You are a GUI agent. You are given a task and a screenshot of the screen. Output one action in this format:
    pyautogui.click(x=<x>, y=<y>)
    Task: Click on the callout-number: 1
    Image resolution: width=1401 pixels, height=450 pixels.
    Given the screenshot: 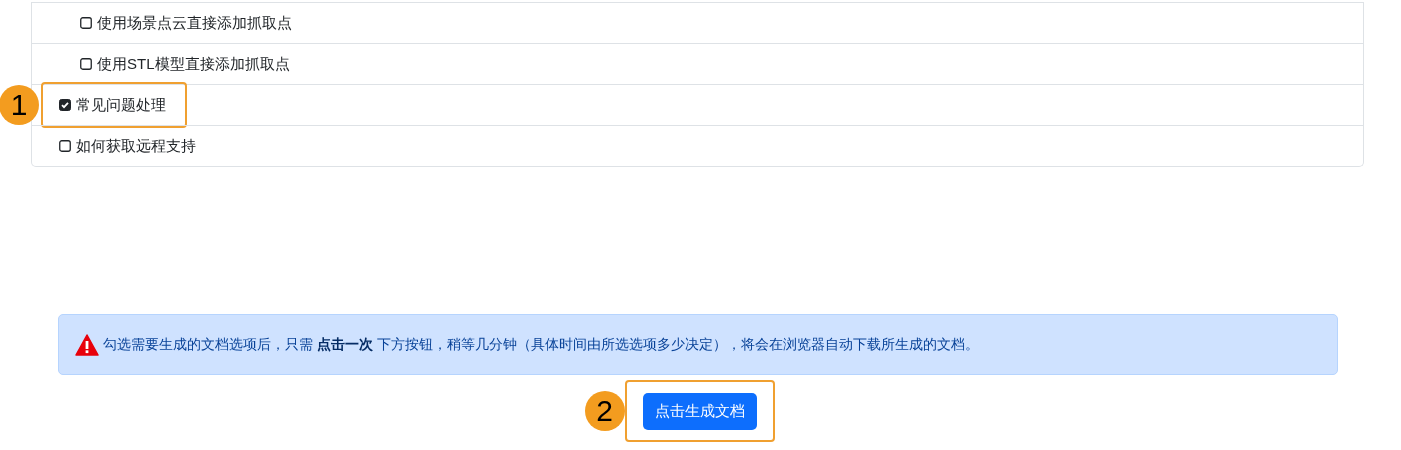 What is the action you would take?
    pyautogui.click(x=19, y=105)
    